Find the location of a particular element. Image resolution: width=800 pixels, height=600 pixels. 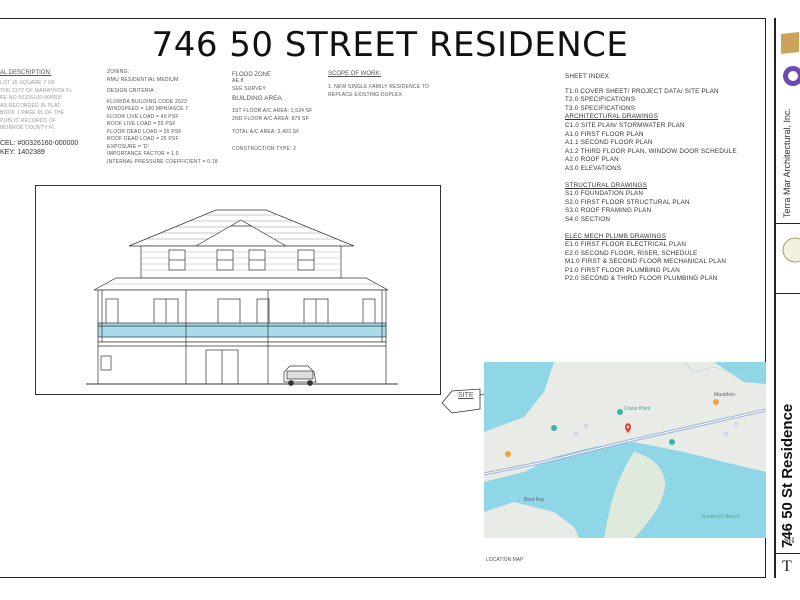

scope-line: REPLACE EXISTING DUPLEX is located at coordinates (365, 94).